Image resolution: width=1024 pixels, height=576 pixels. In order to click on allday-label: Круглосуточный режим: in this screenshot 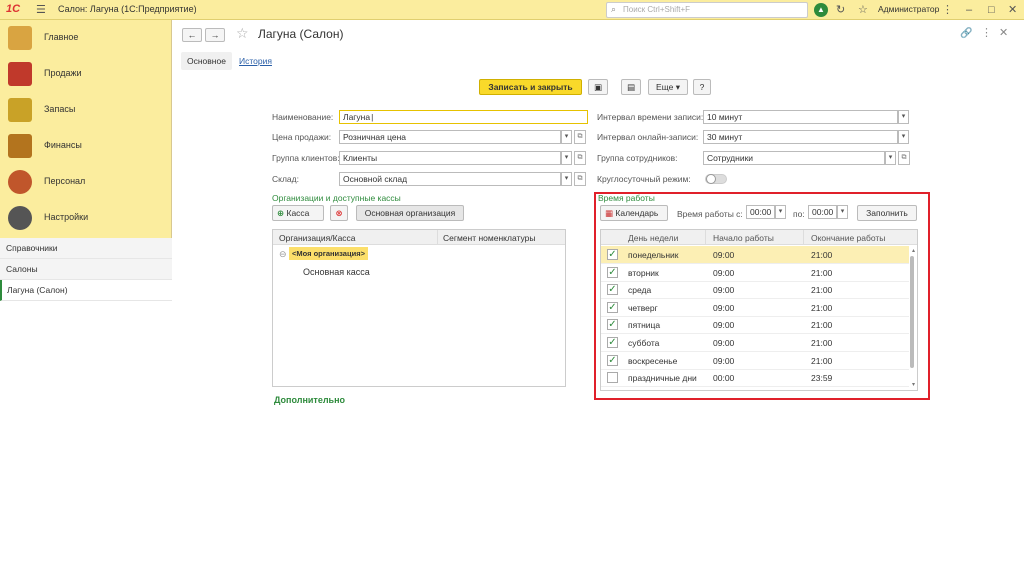, I will do `click(644, 179)`.